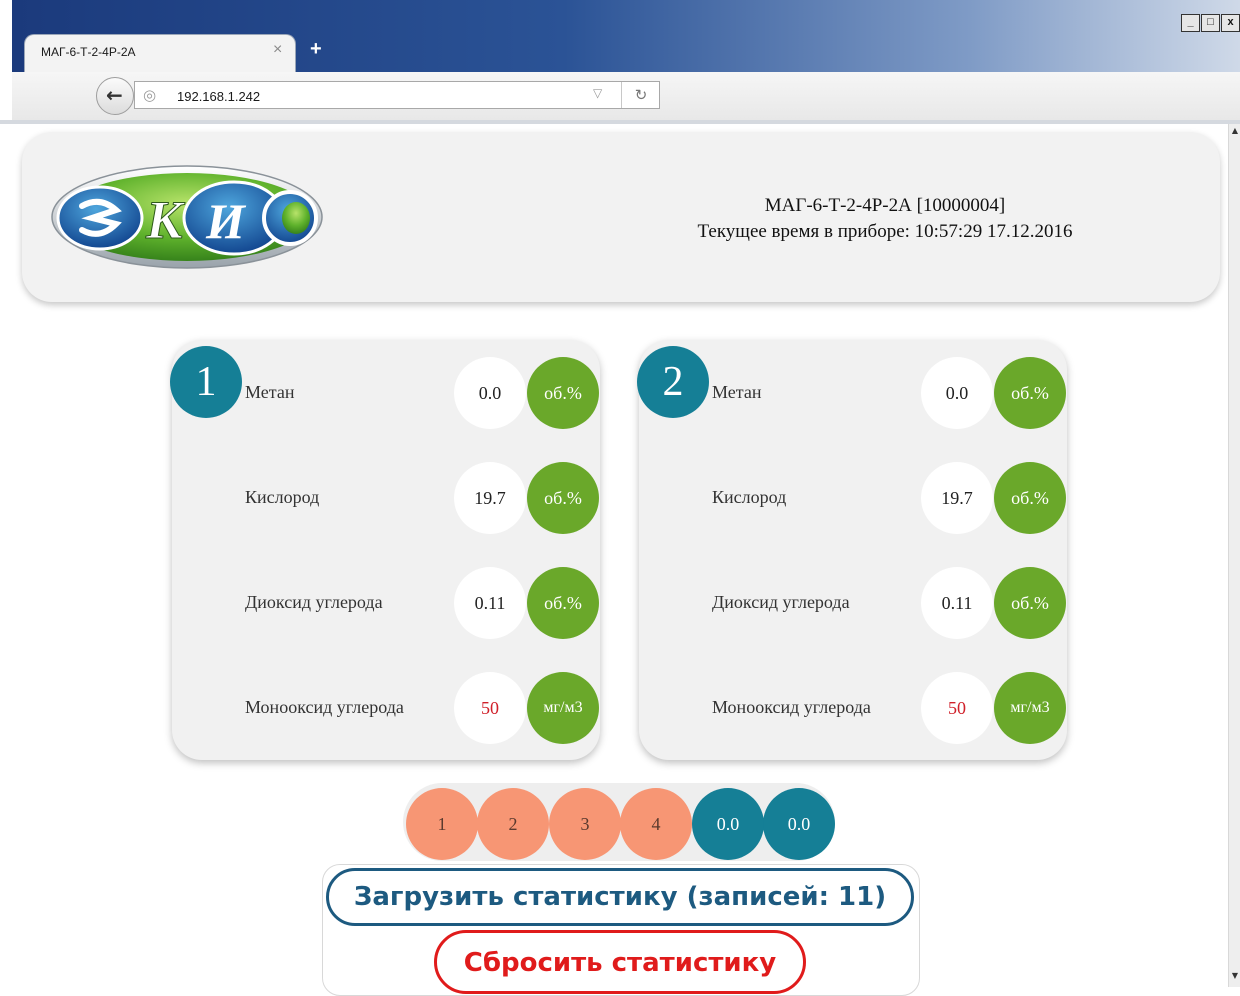 This screenshot has width=1240, height=996. What do you see at coordinates (1230, 23) in the screenshot?
I see `close-button: x` at bounding box center [1230, 23].